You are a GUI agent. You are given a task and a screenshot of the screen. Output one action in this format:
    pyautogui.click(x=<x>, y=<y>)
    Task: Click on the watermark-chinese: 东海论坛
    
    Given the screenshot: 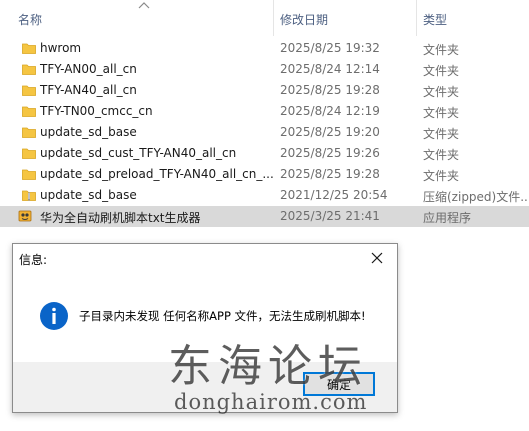 What is the action you would take?
    pyautogui.click(x=268, y=366)
    